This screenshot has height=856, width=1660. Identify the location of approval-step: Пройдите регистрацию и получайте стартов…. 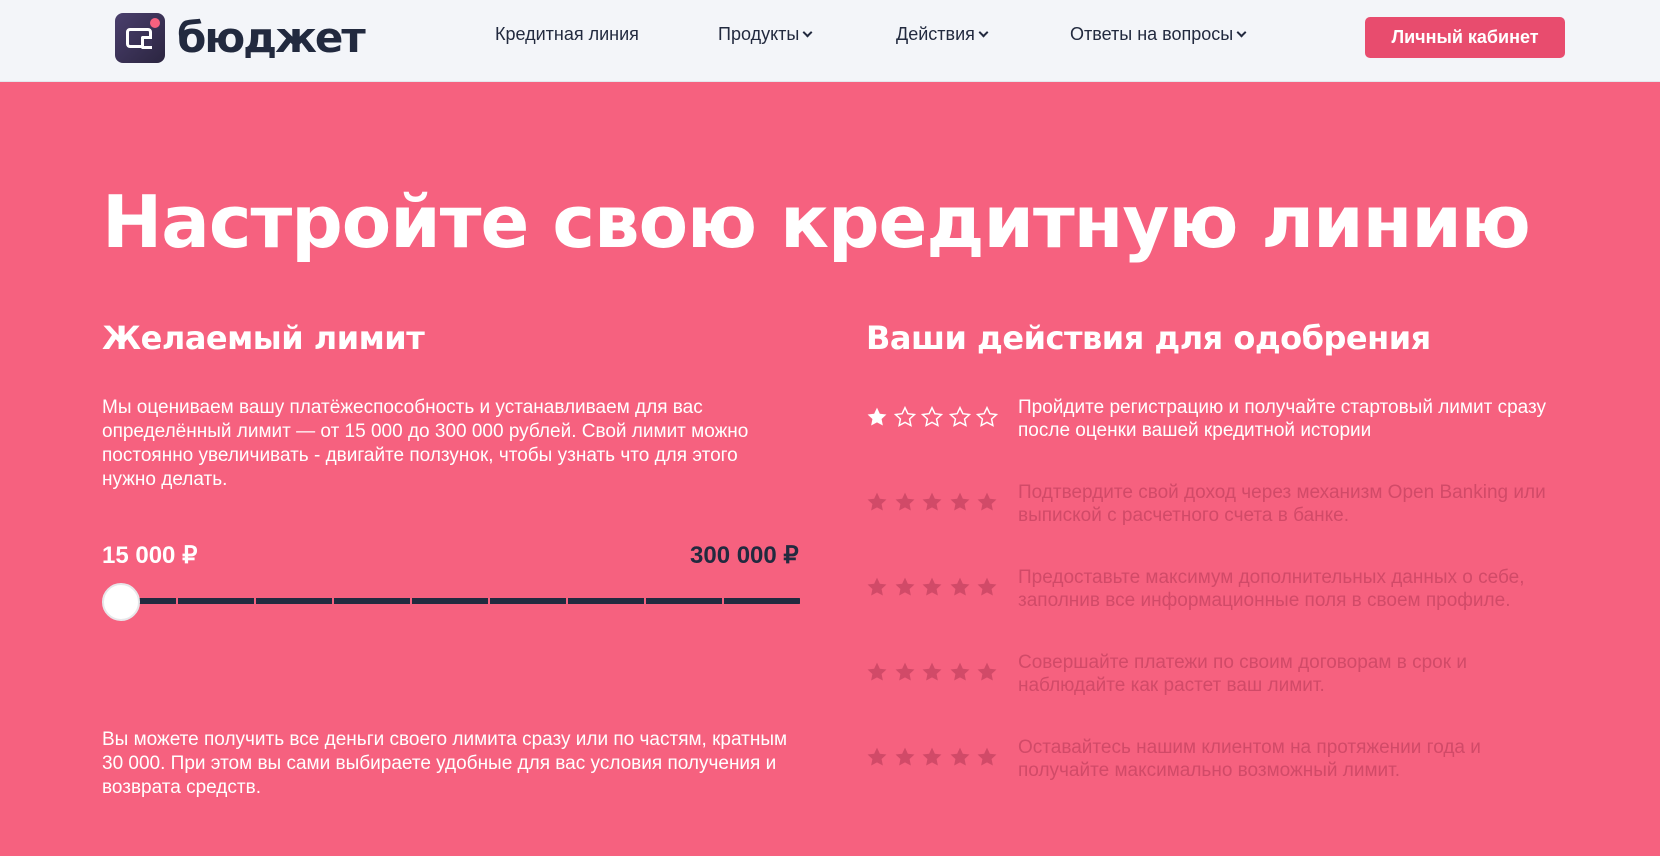
(1216, 422).